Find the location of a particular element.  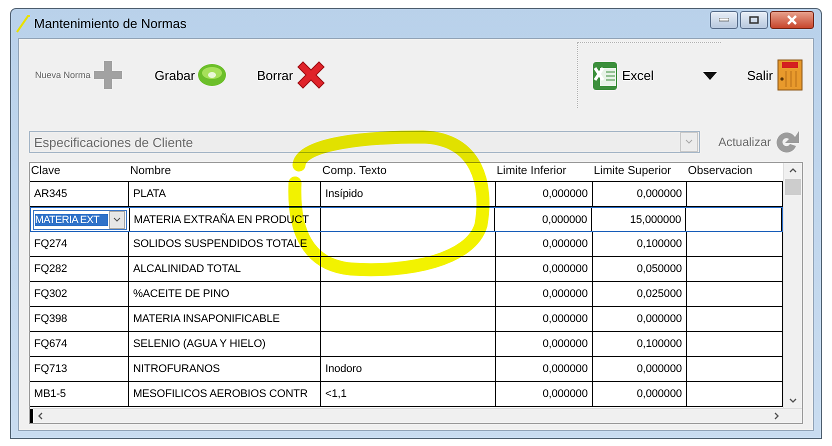

table-cell: FQ398 is located at coordinates (80, 319).